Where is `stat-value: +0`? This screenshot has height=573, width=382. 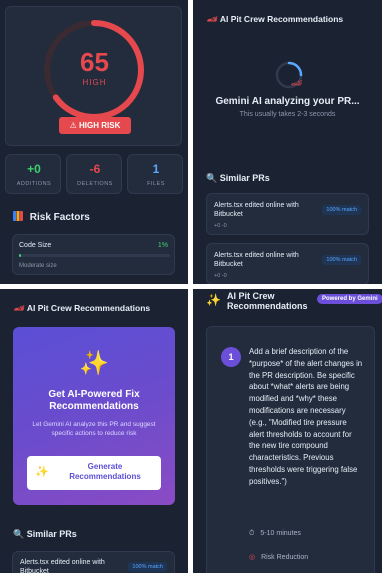
stat-value: +0 is located at coordinates (34, 169).